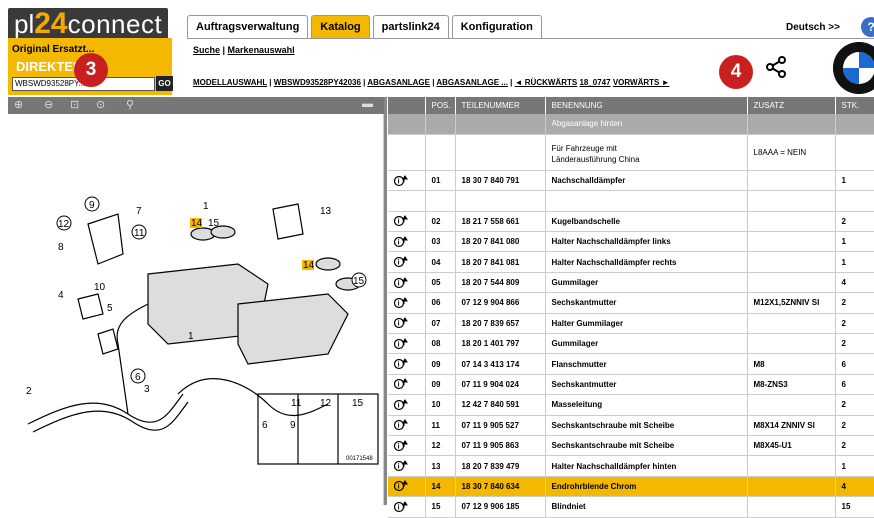 This screenshot has height=518, width=874. What do you see at coordinates (147, 389) in the screenshot?
I see `callout-3: 3` at bounding box center [147, 389].